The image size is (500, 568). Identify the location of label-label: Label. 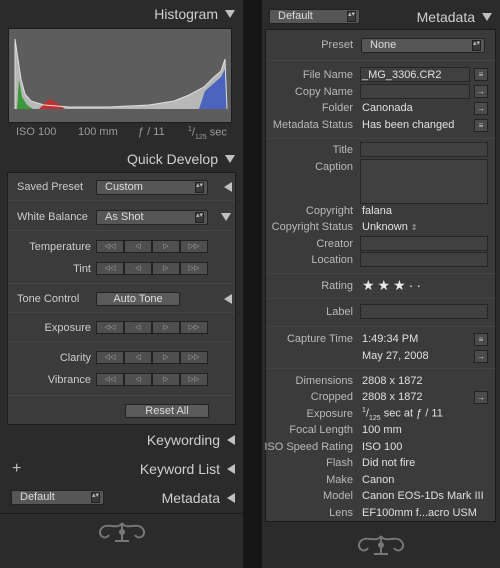
(339, 312).